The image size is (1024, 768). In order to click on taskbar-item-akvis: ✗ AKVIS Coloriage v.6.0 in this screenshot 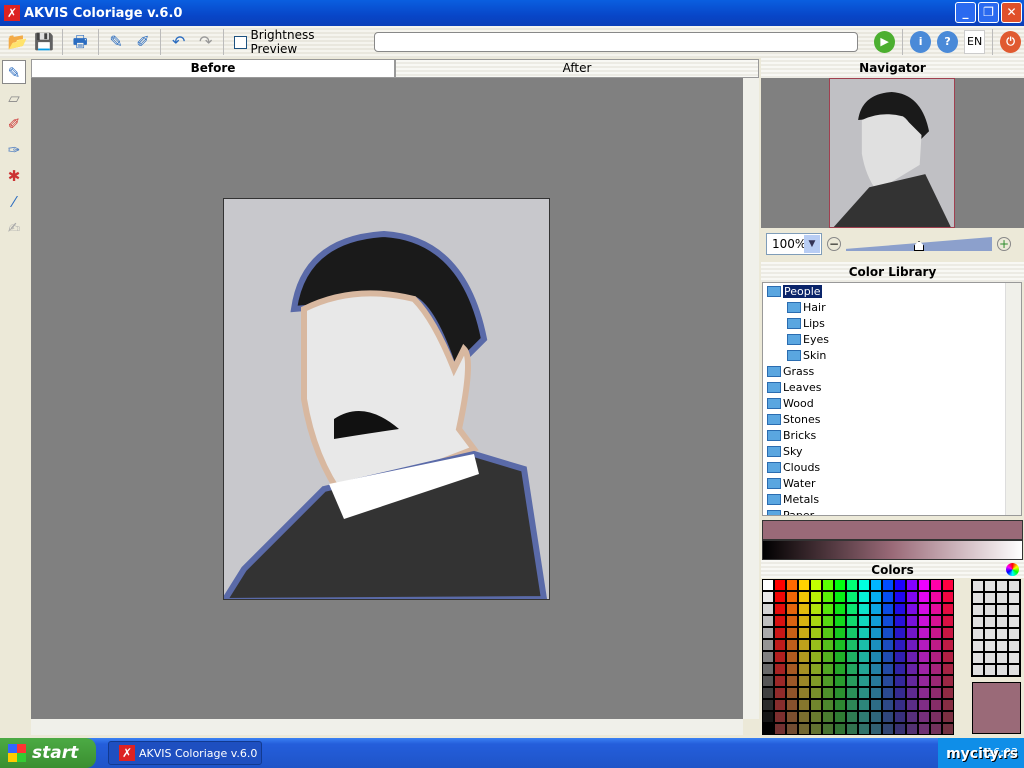, I will do `click(185, 753)`.